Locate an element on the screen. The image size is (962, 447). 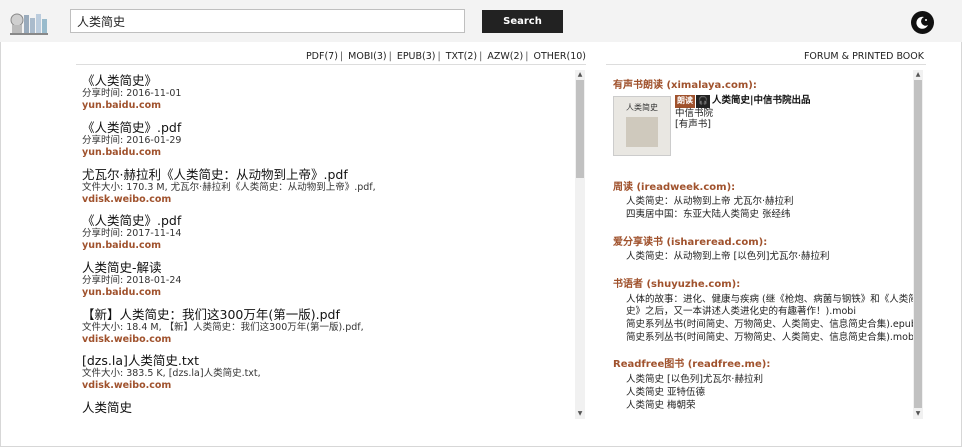
moon-icon is located at coordinates (922, 22).